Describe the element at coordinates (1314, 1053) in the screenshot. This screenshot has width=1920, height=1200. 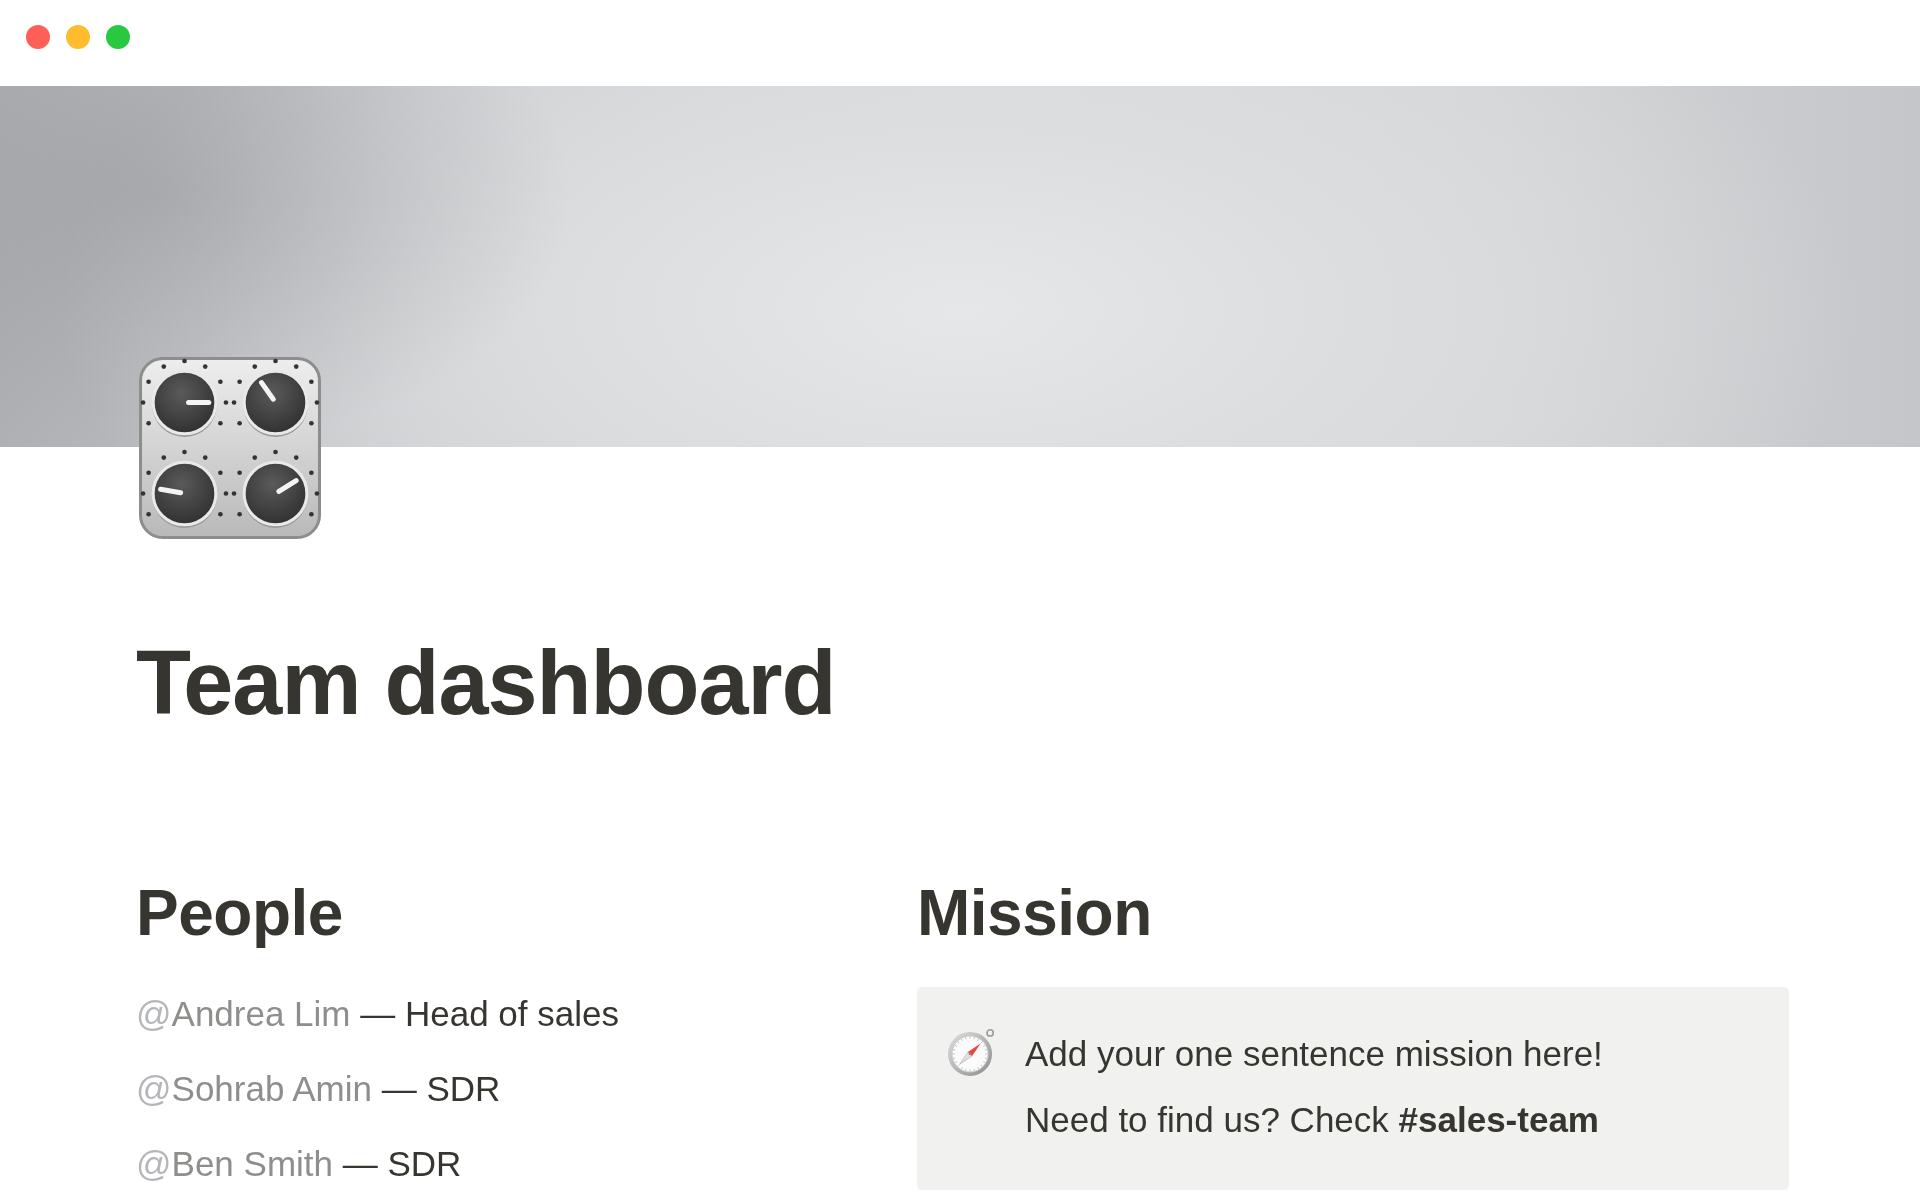
I see `callout-text: Add your one sentence mission here!` at that location.